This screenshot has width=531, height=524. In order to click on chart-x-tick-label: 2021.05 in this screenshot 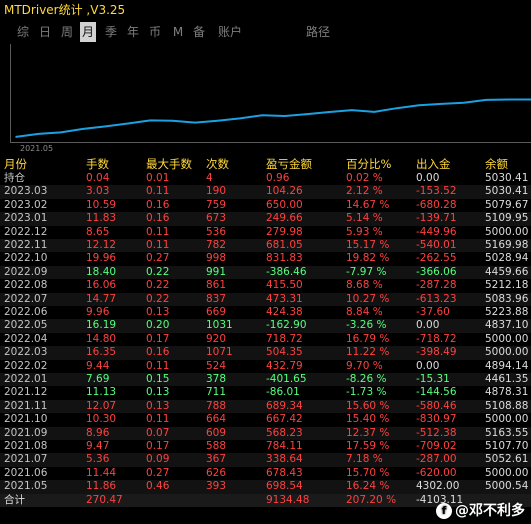, I will do `click(36, 148)`.